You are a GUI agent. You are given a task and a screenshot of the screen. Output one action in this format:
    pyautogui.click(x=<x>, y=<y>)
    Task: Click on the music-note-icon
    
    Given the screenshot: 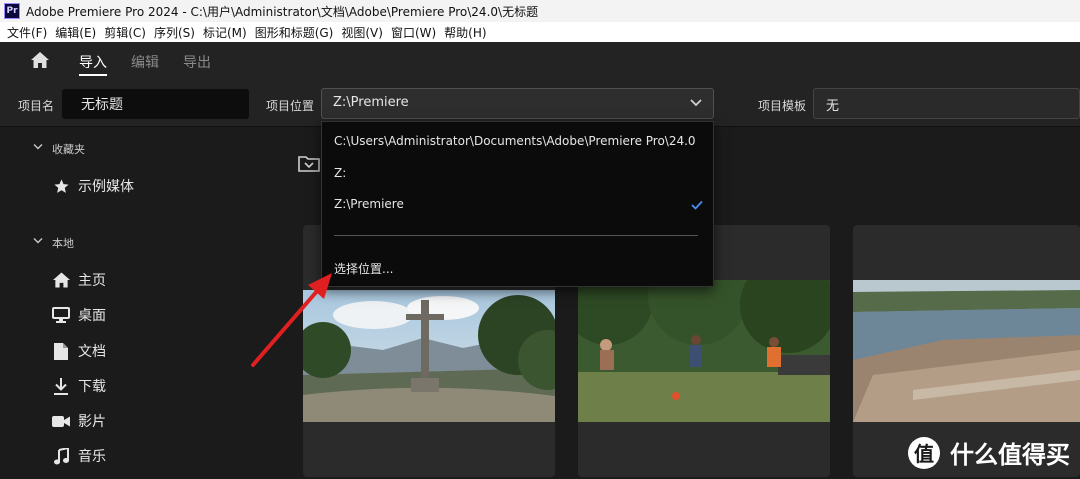 What is the action you would take?
    pyautogui.click(x=61, y=456)
    